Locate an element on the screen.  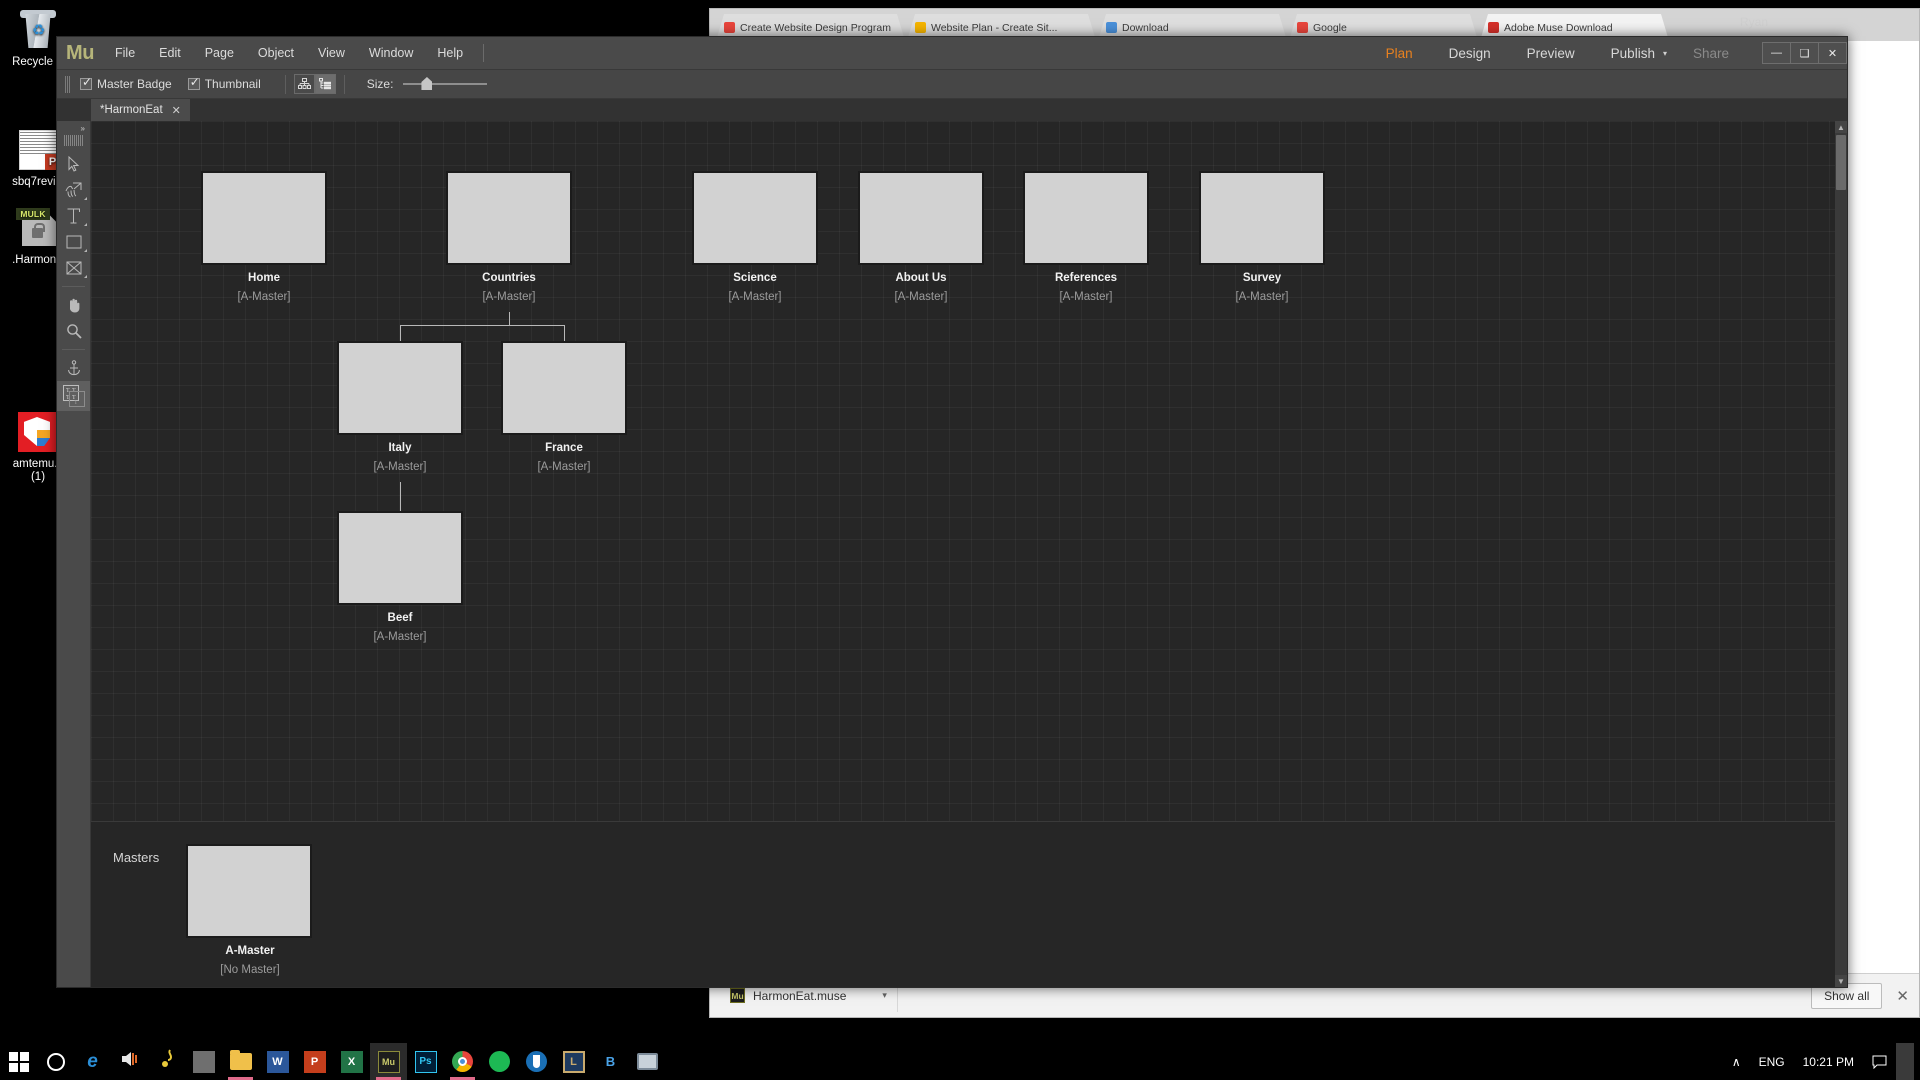
master-page-a-master: A-Master [No Master] is located at coordinates (250, 910).